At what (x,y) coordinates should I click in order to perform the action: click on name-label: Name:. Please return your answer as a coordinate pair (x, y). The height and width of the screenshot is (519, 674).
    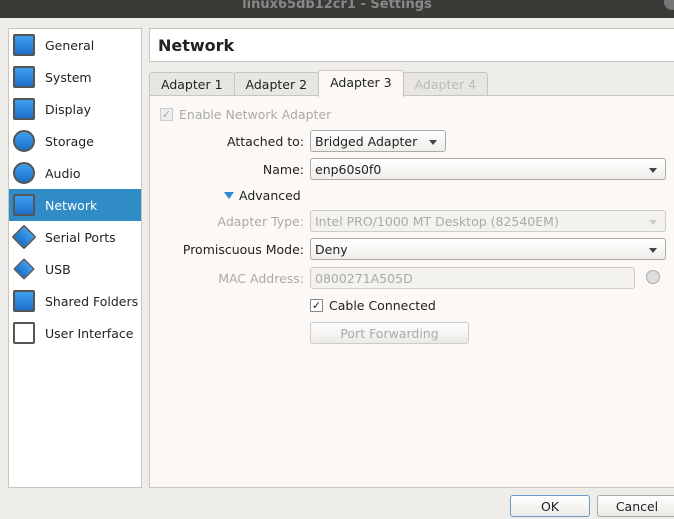
    Looking at the image, I should click on (283, 169).